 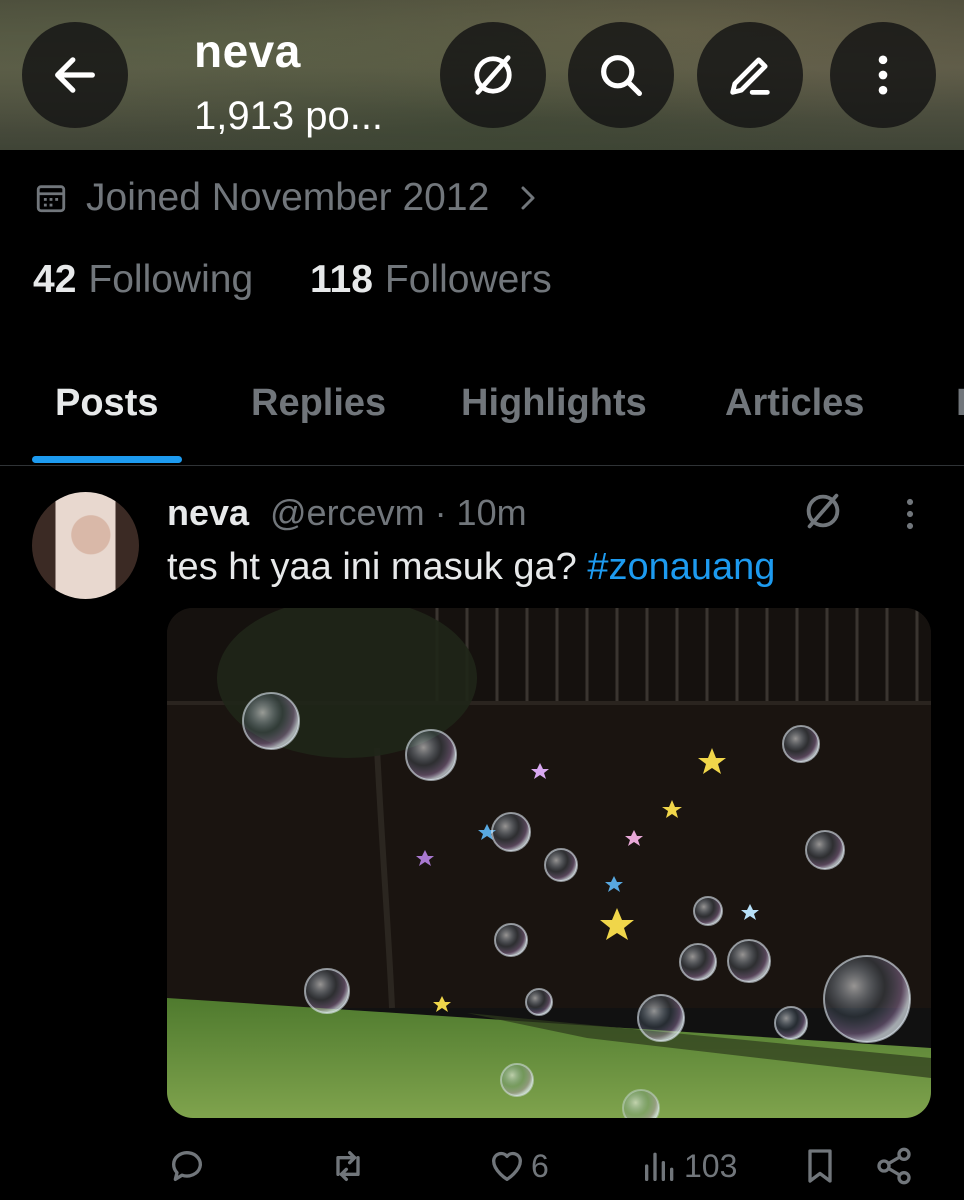 I want to click on share-button, so click(x=894, y=1166).